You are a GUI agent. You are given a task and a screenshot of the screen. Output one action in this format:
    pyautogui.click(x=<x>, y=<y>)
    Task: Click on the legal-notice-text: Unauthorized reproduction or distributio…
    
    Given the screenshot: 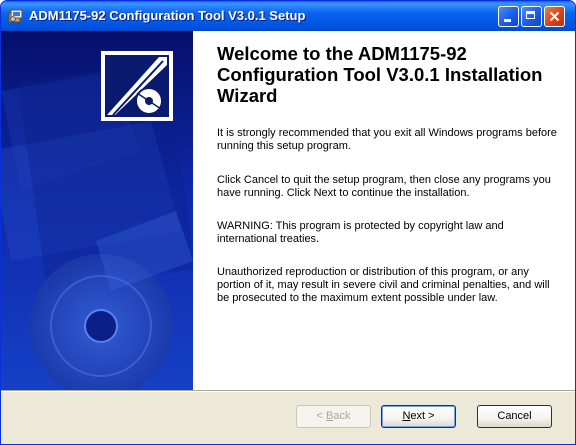 What is the action you would take?
    pyautogui.click(x=383, y=285)
    